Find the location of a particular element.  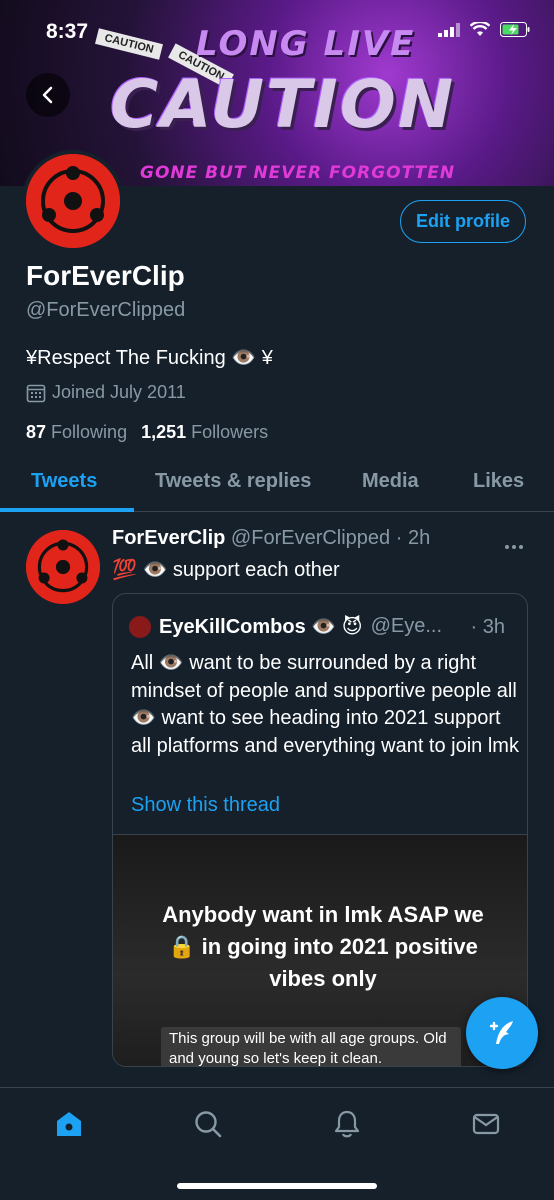

following-count: 87 is located at coordinates (36, 432).